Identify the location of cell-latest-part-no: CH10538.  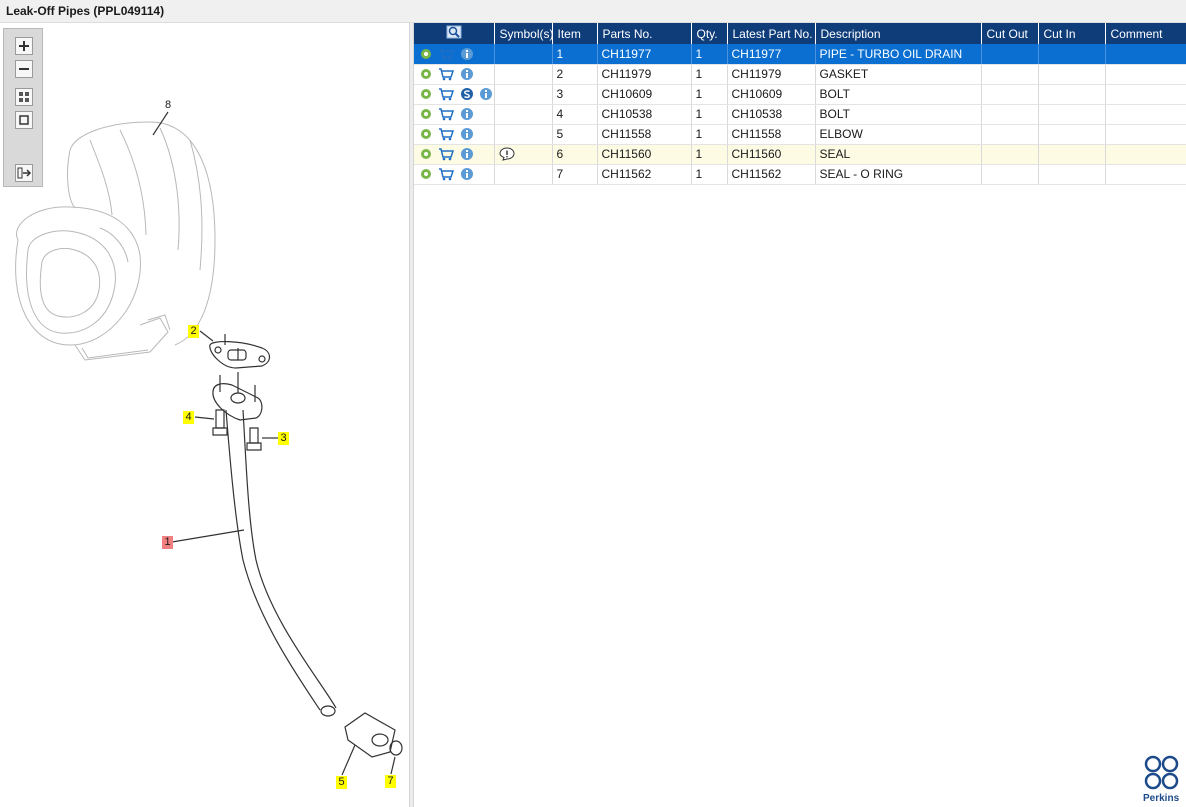
(771, 114).